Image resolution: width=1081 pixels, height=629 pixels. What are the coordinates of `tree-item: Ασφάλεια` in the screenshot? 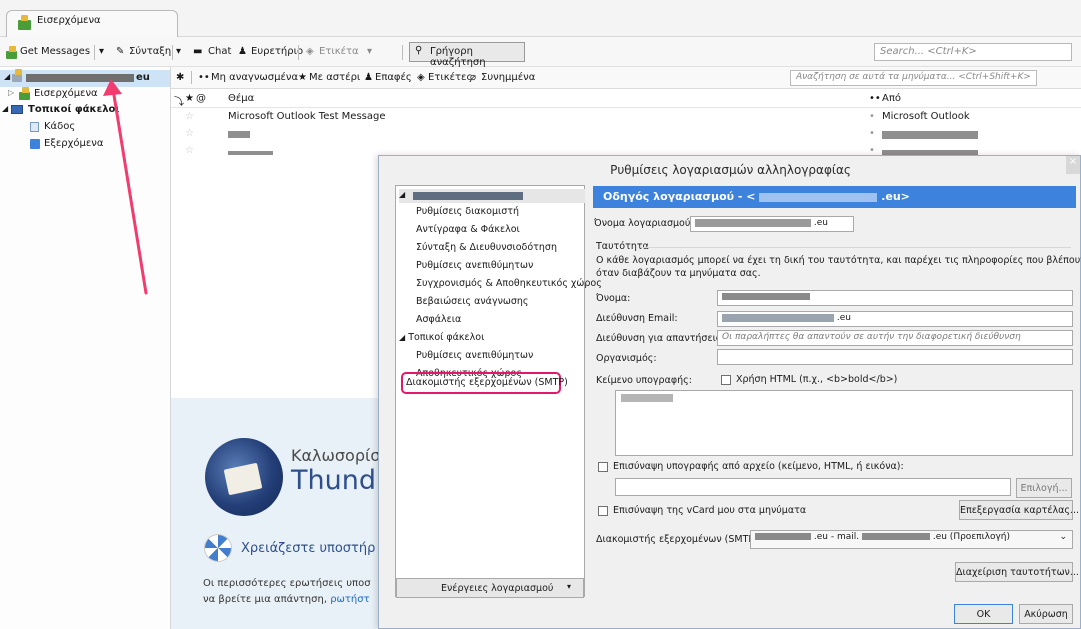 It's located at (438, 319).